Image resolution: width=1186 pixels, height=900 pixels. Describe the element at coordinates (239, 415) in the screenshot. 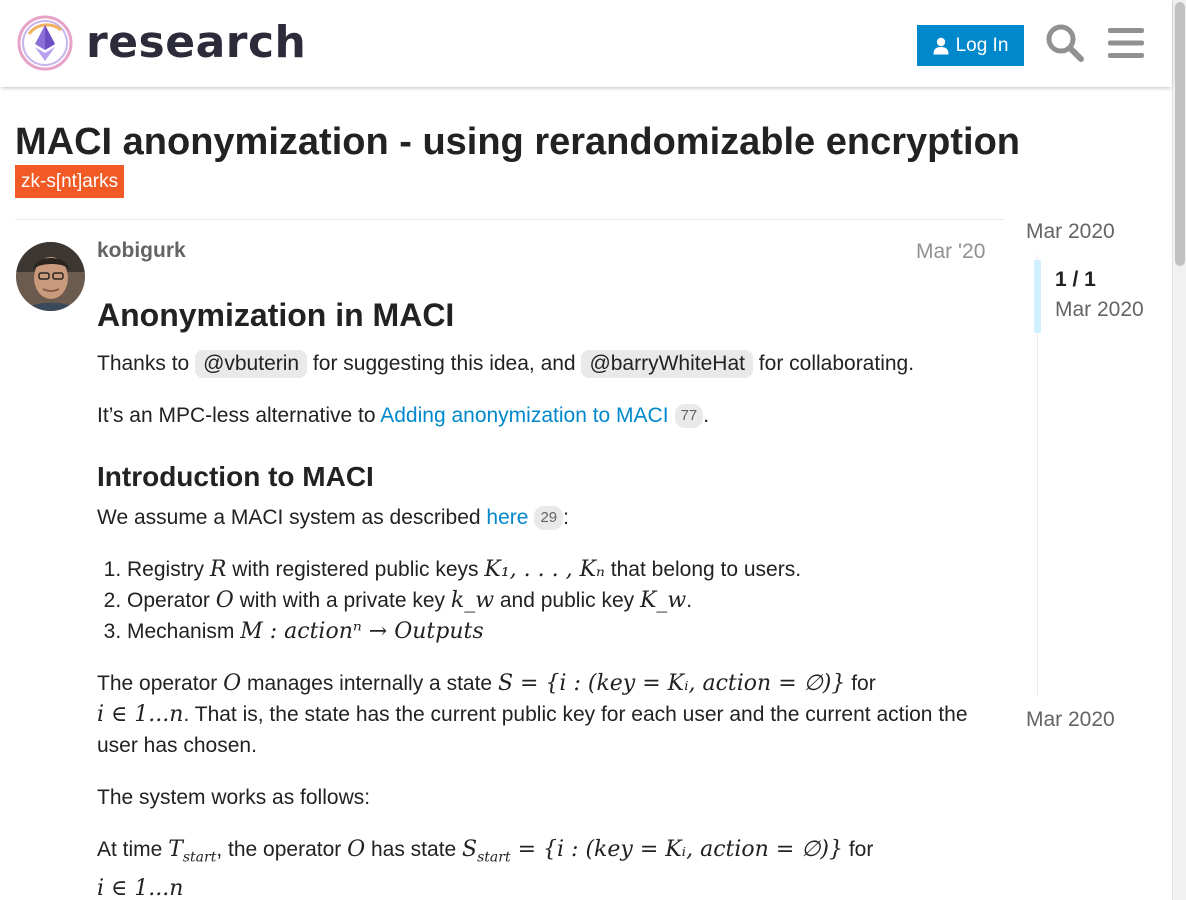

I see `text: It’s an MPC-less alternative to` at that location.